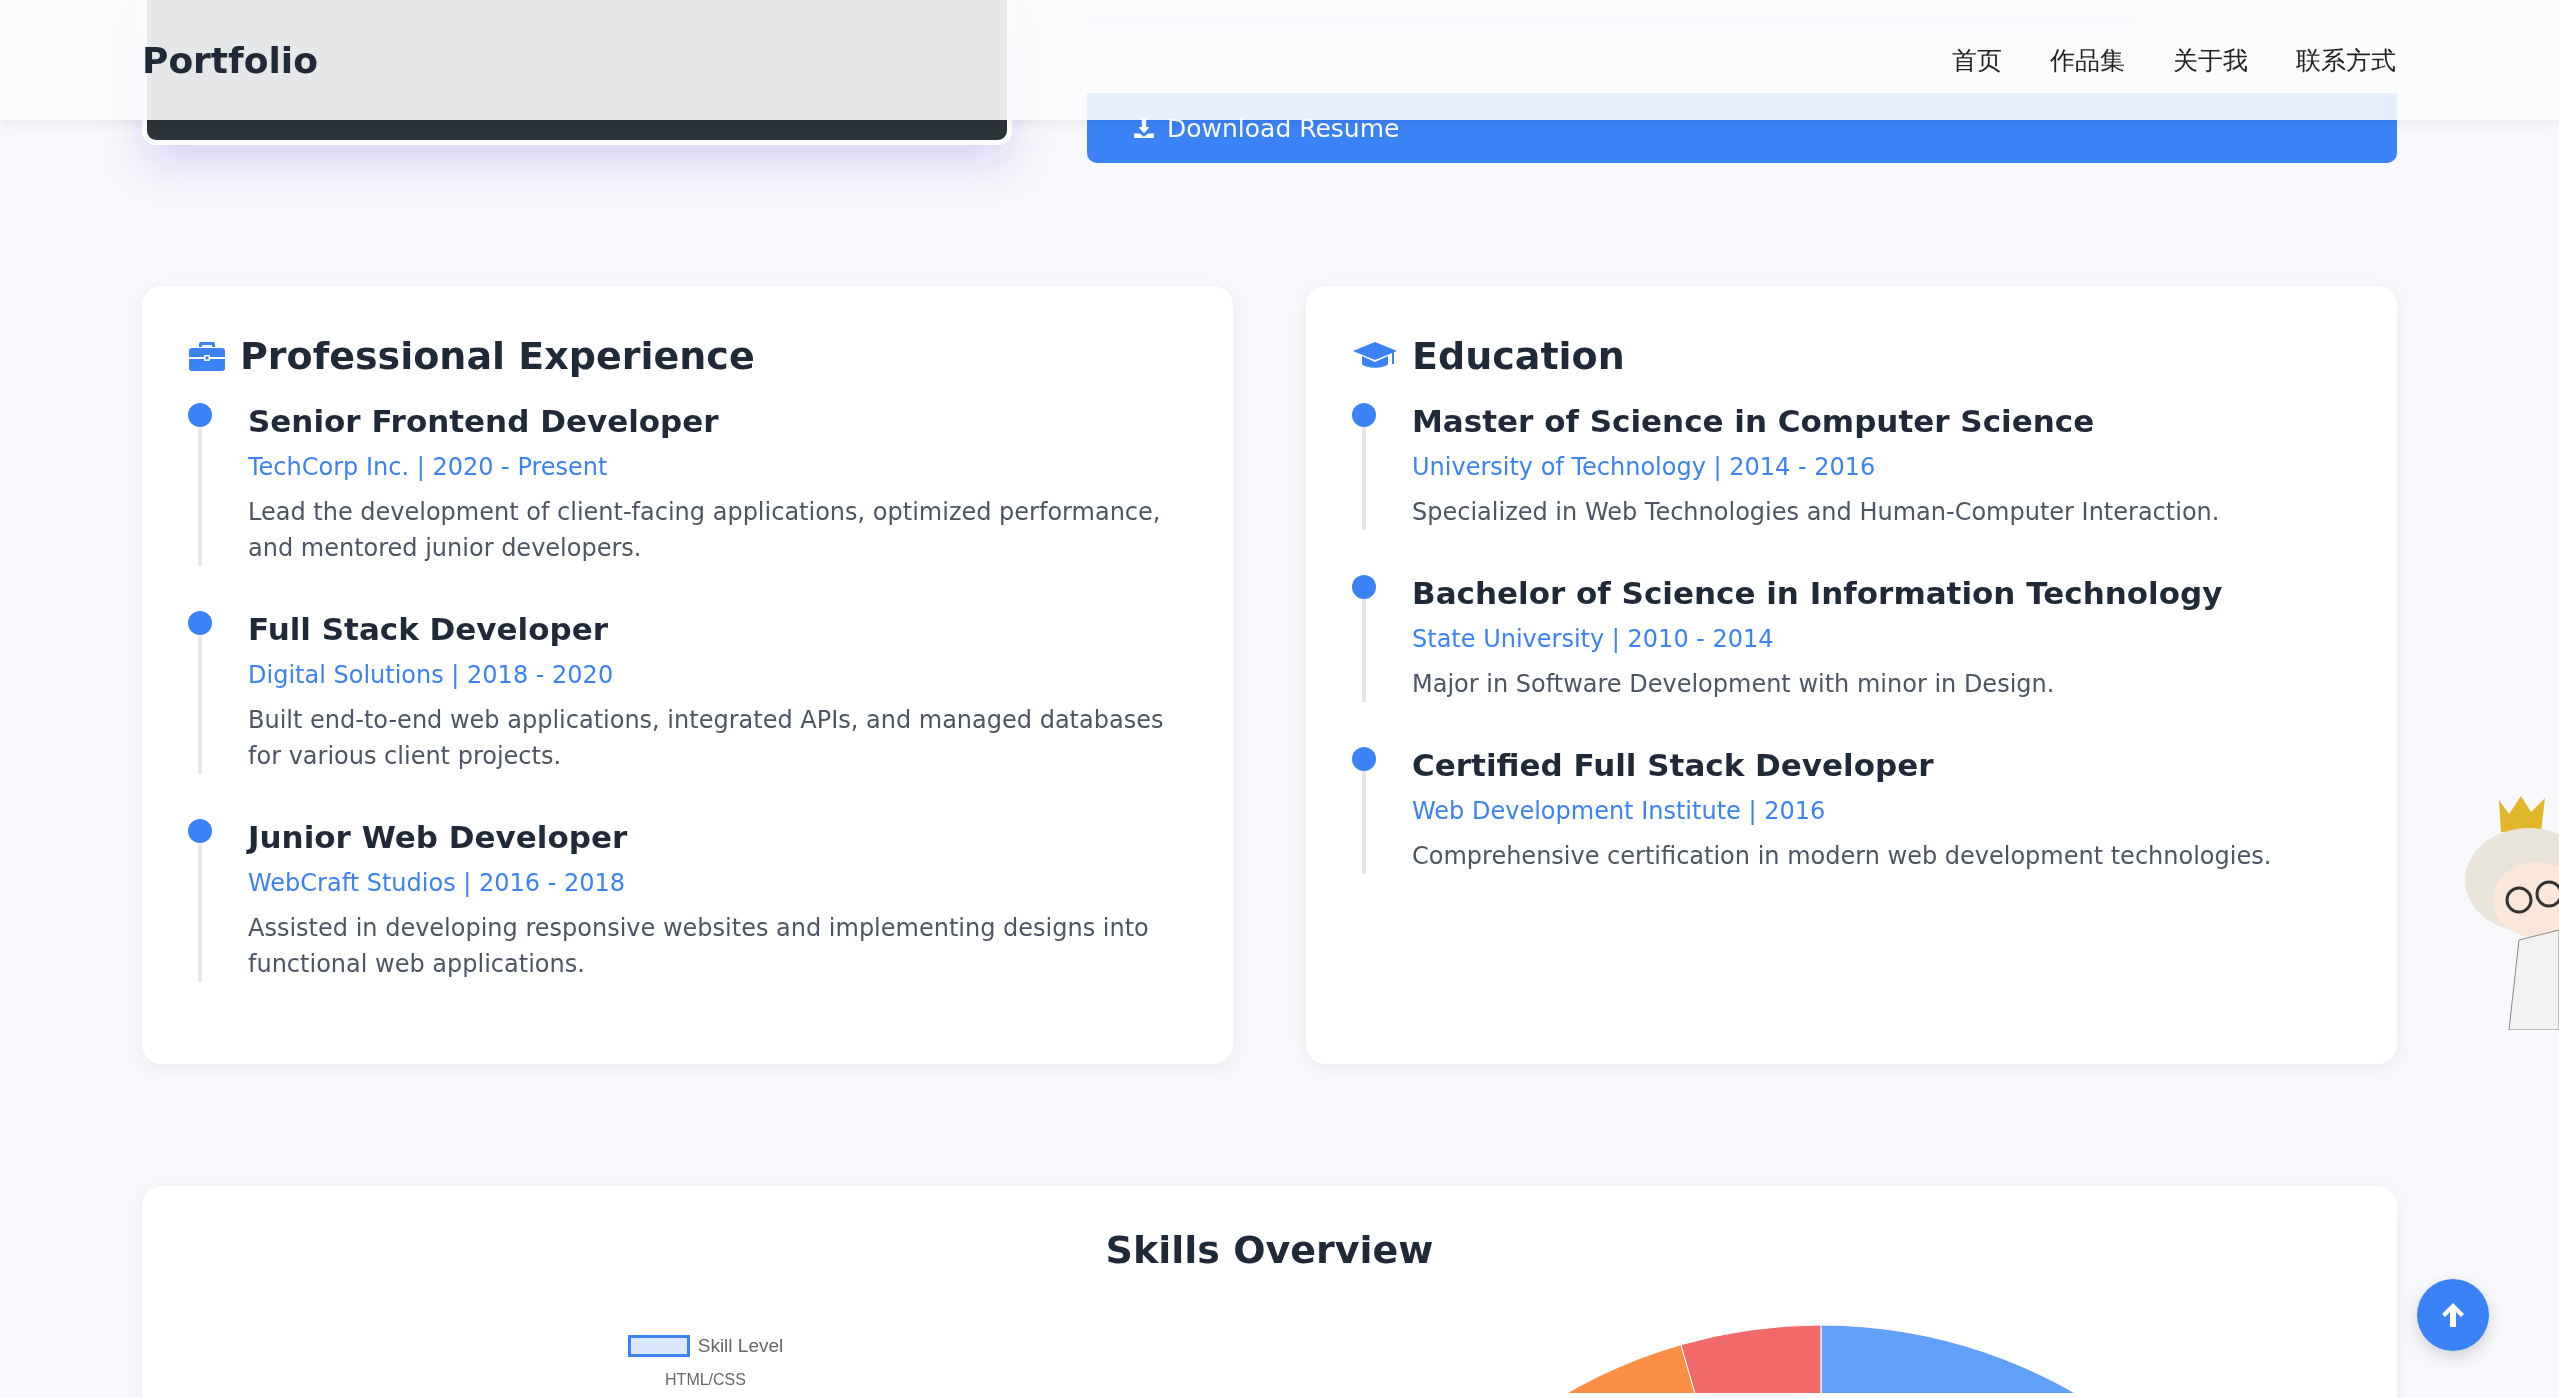 The height and width of the screenshot is (1398, 2559). Describe the element at coordinates (1754, 421) in the screenshot. I see `entry-title: Master of Science in Computer Science` at that location.